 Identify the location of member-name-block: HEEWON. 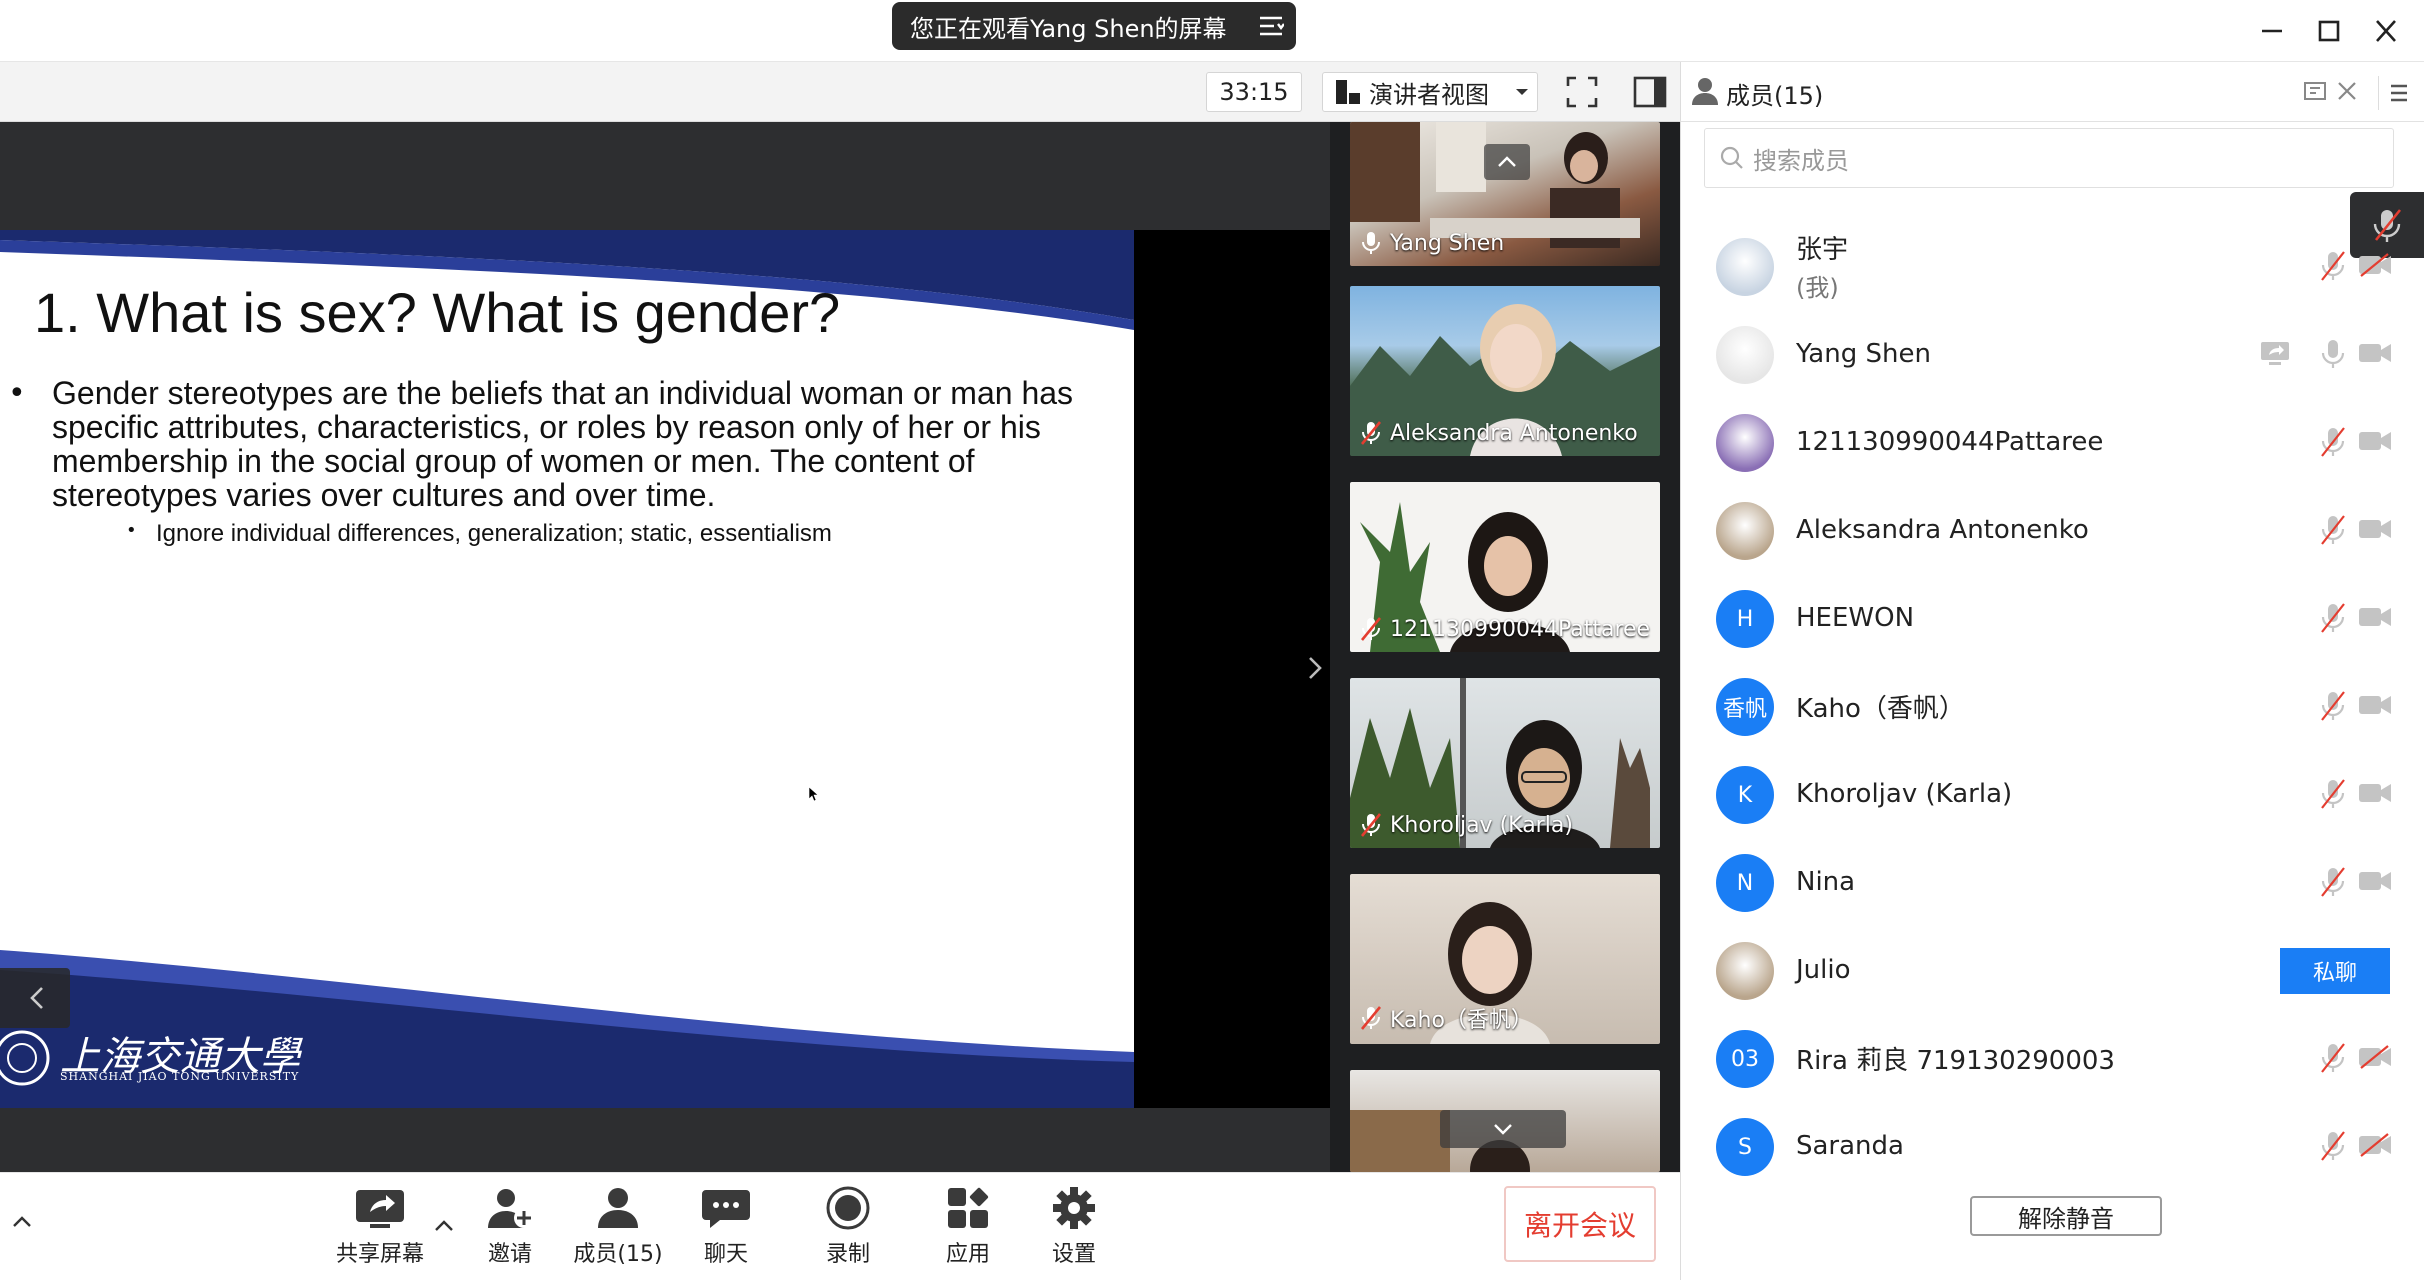
(1855, 618).